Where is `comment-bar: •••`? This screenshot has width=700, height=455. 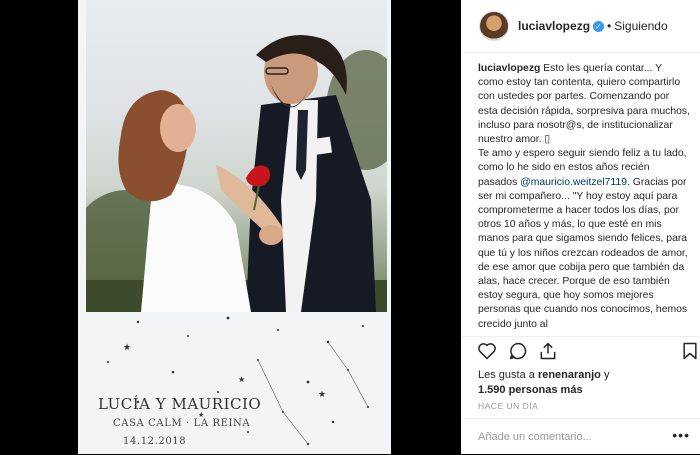
comment-bar: ••• is located at coordinates (580, 436).